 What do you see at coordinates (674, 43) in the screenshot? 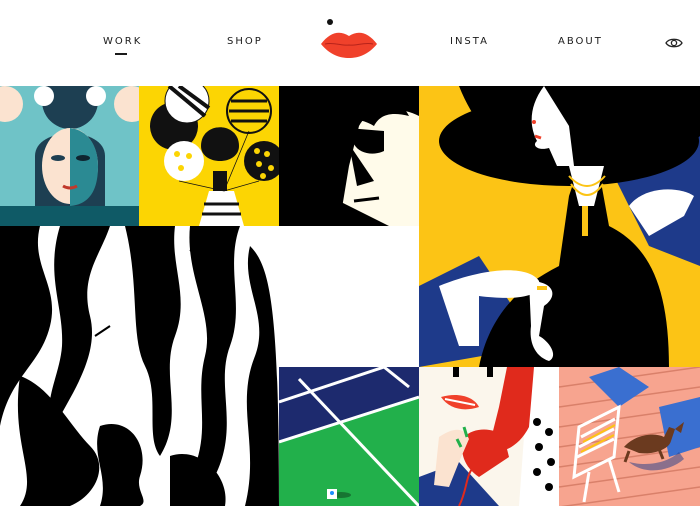
I see `eye-icon` at bounding box center [674, 43].